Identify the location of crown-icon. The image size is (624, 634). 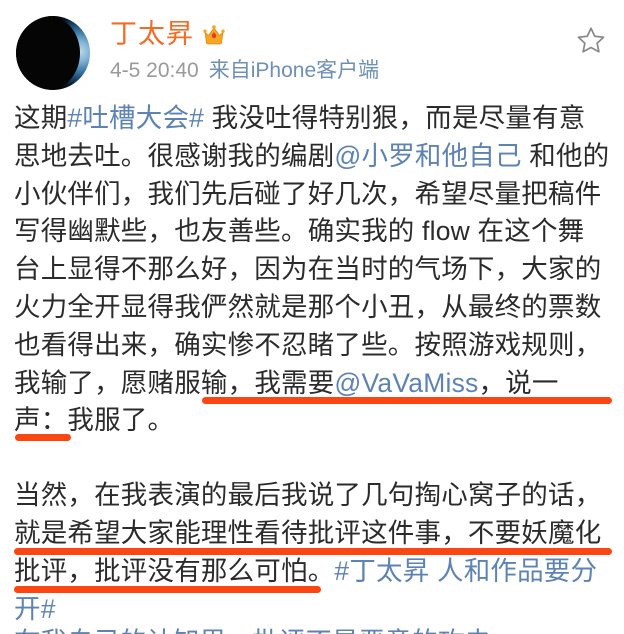
(214, 35).